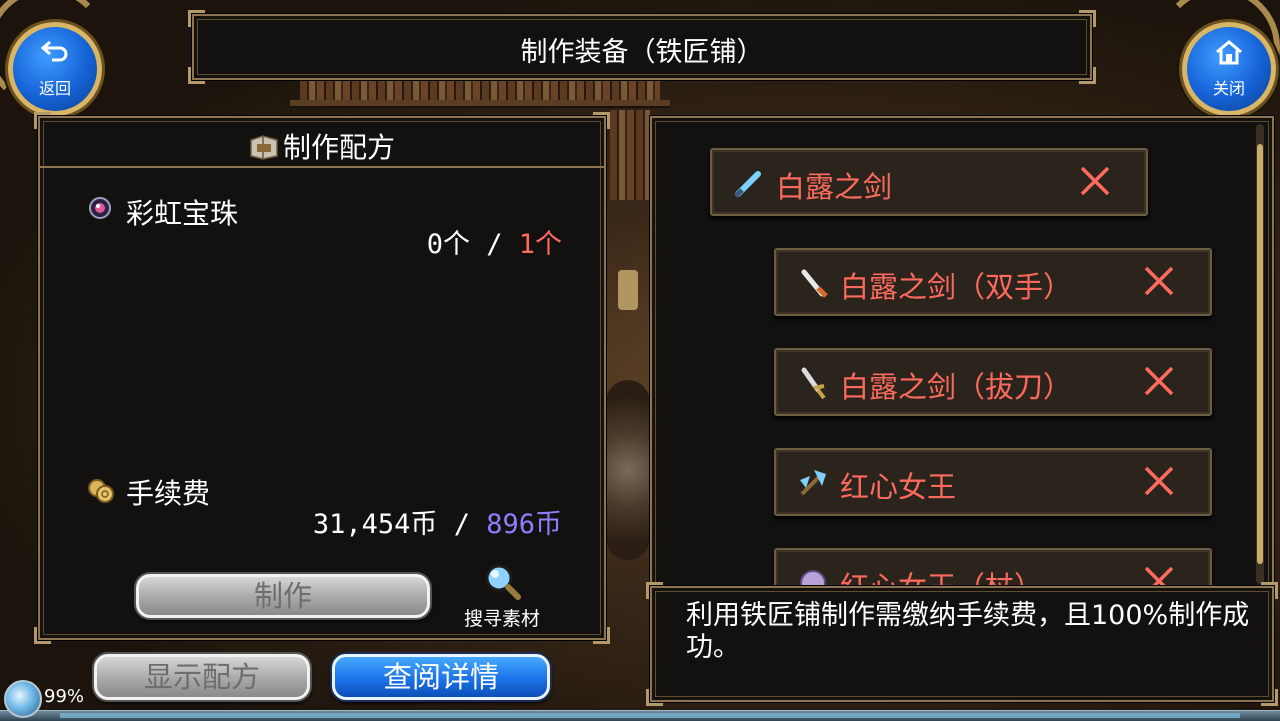 Image resolution: width=1280 pixels, height=721 pixels. Describe the element at coordinates (283, 596) in the screenshot. I see `craft-button: 制作` at that location.